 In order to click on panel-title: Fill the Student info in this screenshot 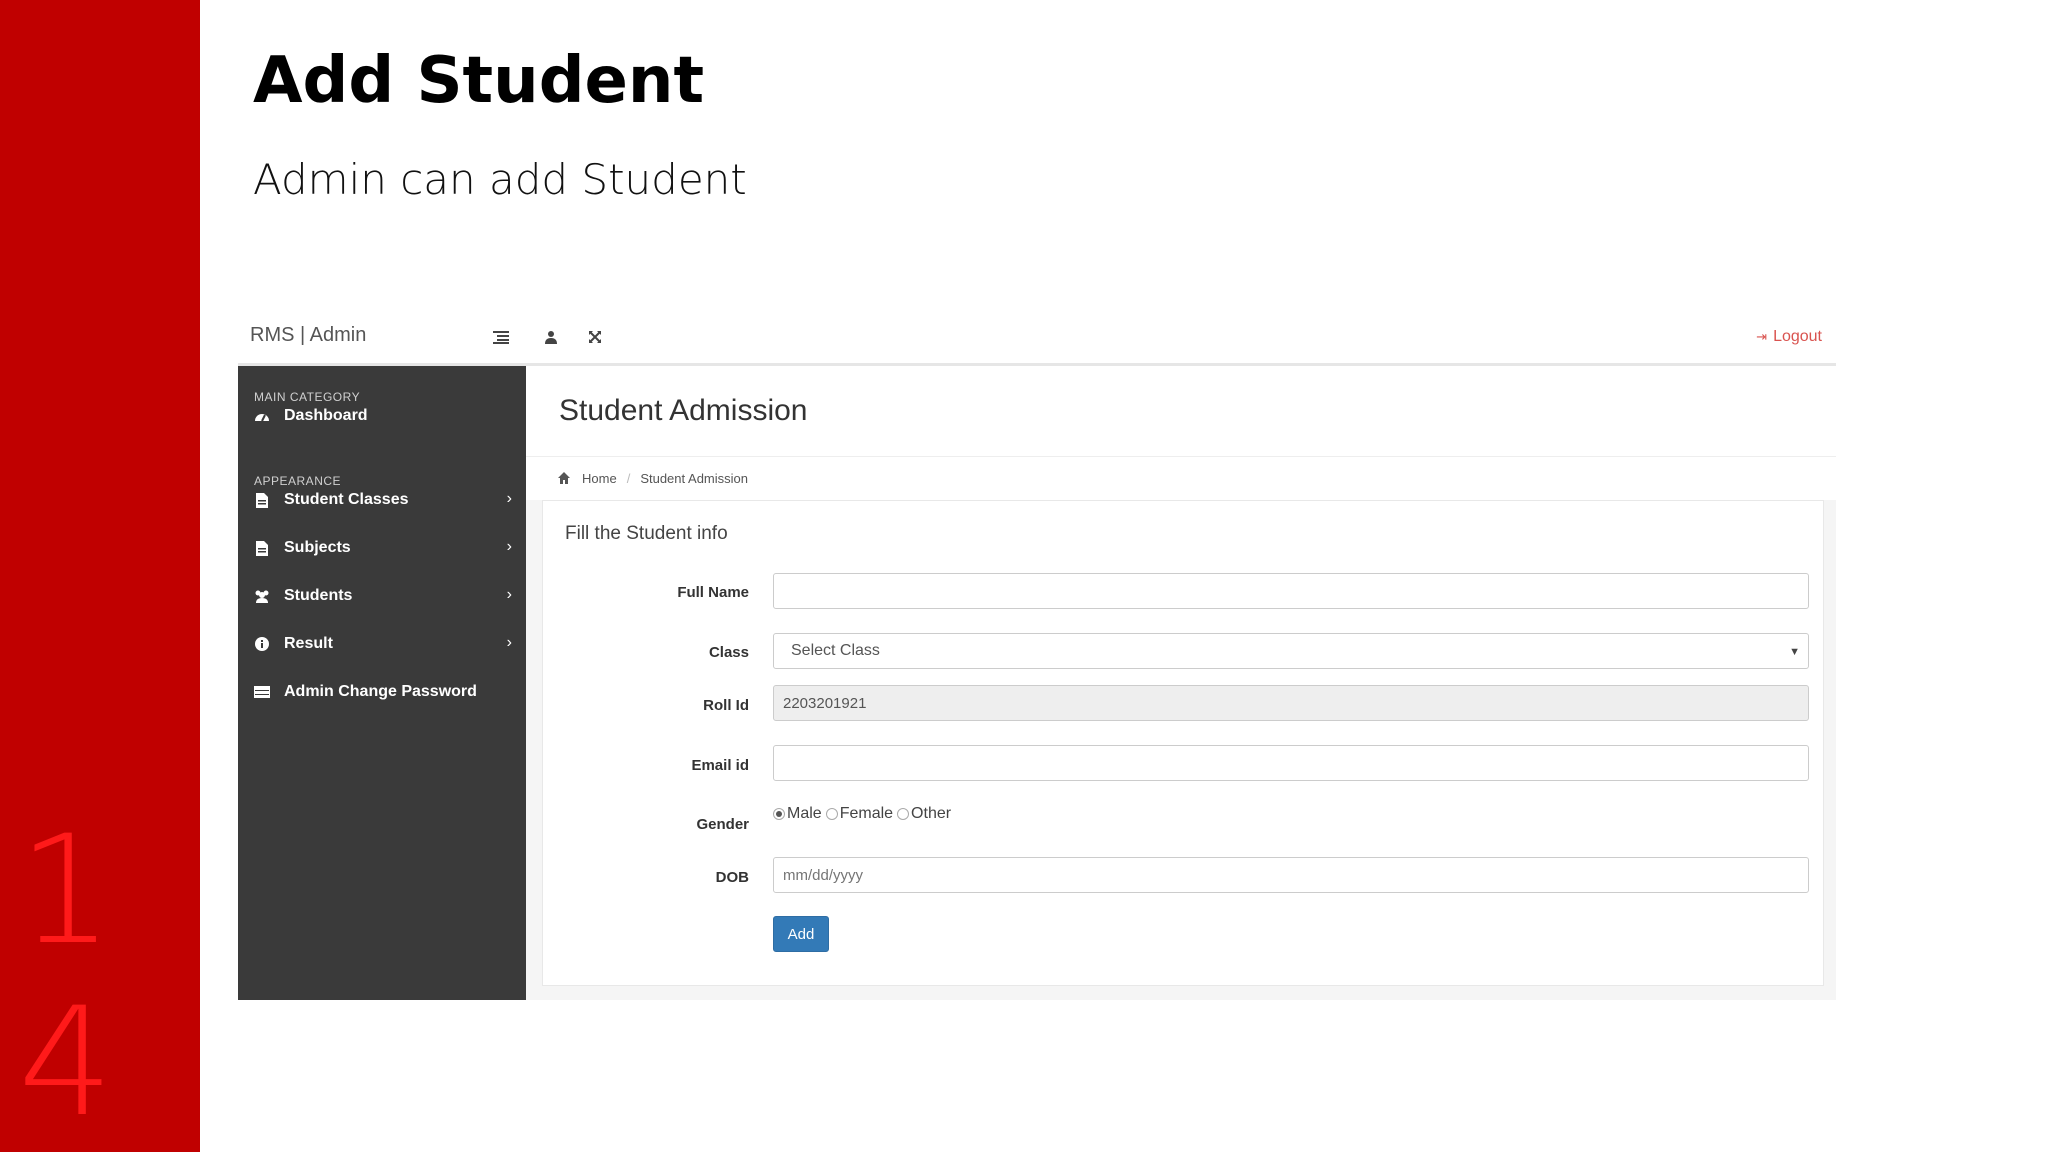, I will do `click(646, 533)`.